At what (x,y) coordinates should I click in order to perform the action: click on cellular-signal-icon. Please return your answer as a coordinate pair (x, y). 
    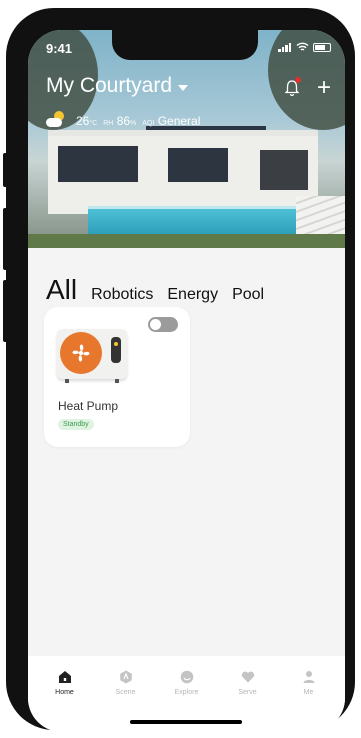
    Looking at the image, I should click on (285, 47).